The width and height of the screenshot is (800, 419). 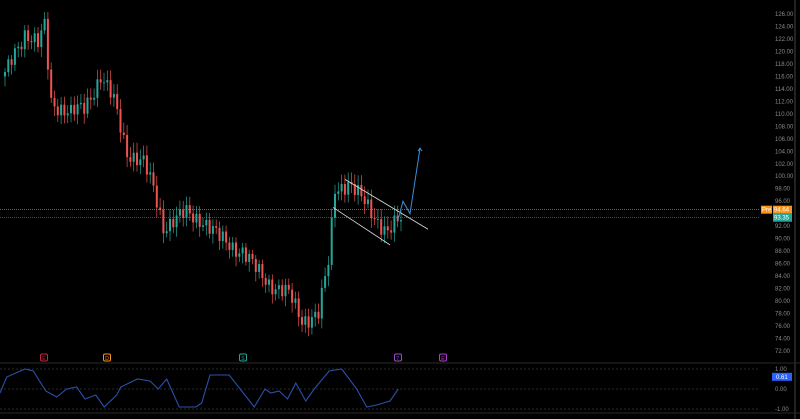 I want to click on y-tick-label: 92.00, so click(x=783, y=227).